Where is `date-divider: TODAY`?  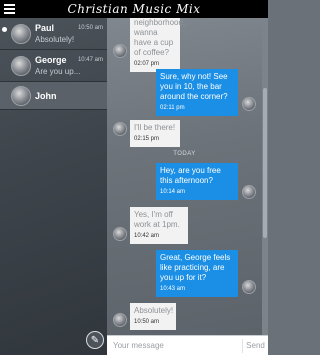
date-divider: TODAY is located at coordinates (184, 154).